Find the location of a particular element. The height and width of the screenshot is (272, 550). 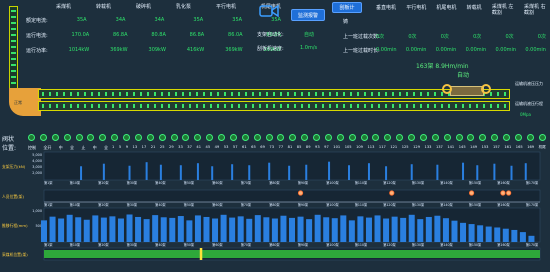

shearer-mode-text: 自动 is located at coordinates (463, 75).